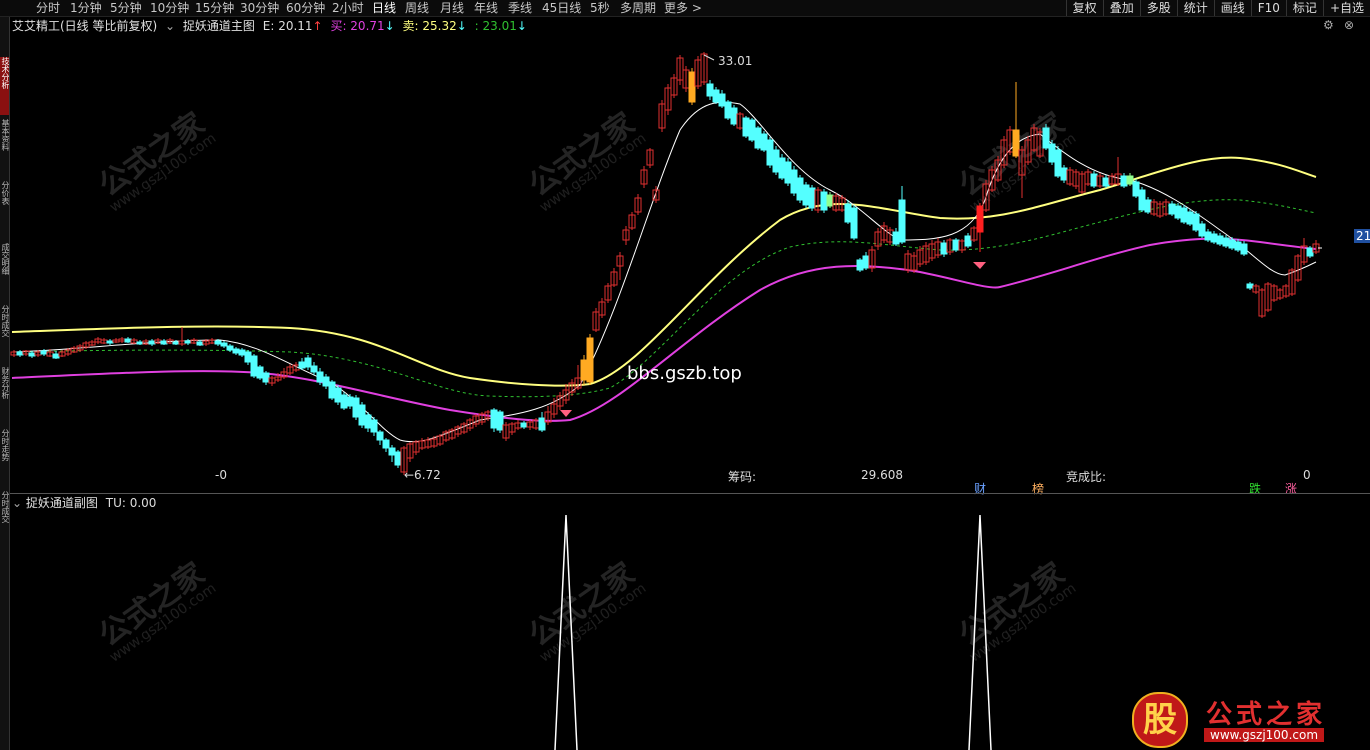 The width and height of the screenshot is (1370, 750). What do you see at coordinates (1160, 720) in the screenshot?
I see `logo-glyph: 股` at bounding box center [1160, 720].